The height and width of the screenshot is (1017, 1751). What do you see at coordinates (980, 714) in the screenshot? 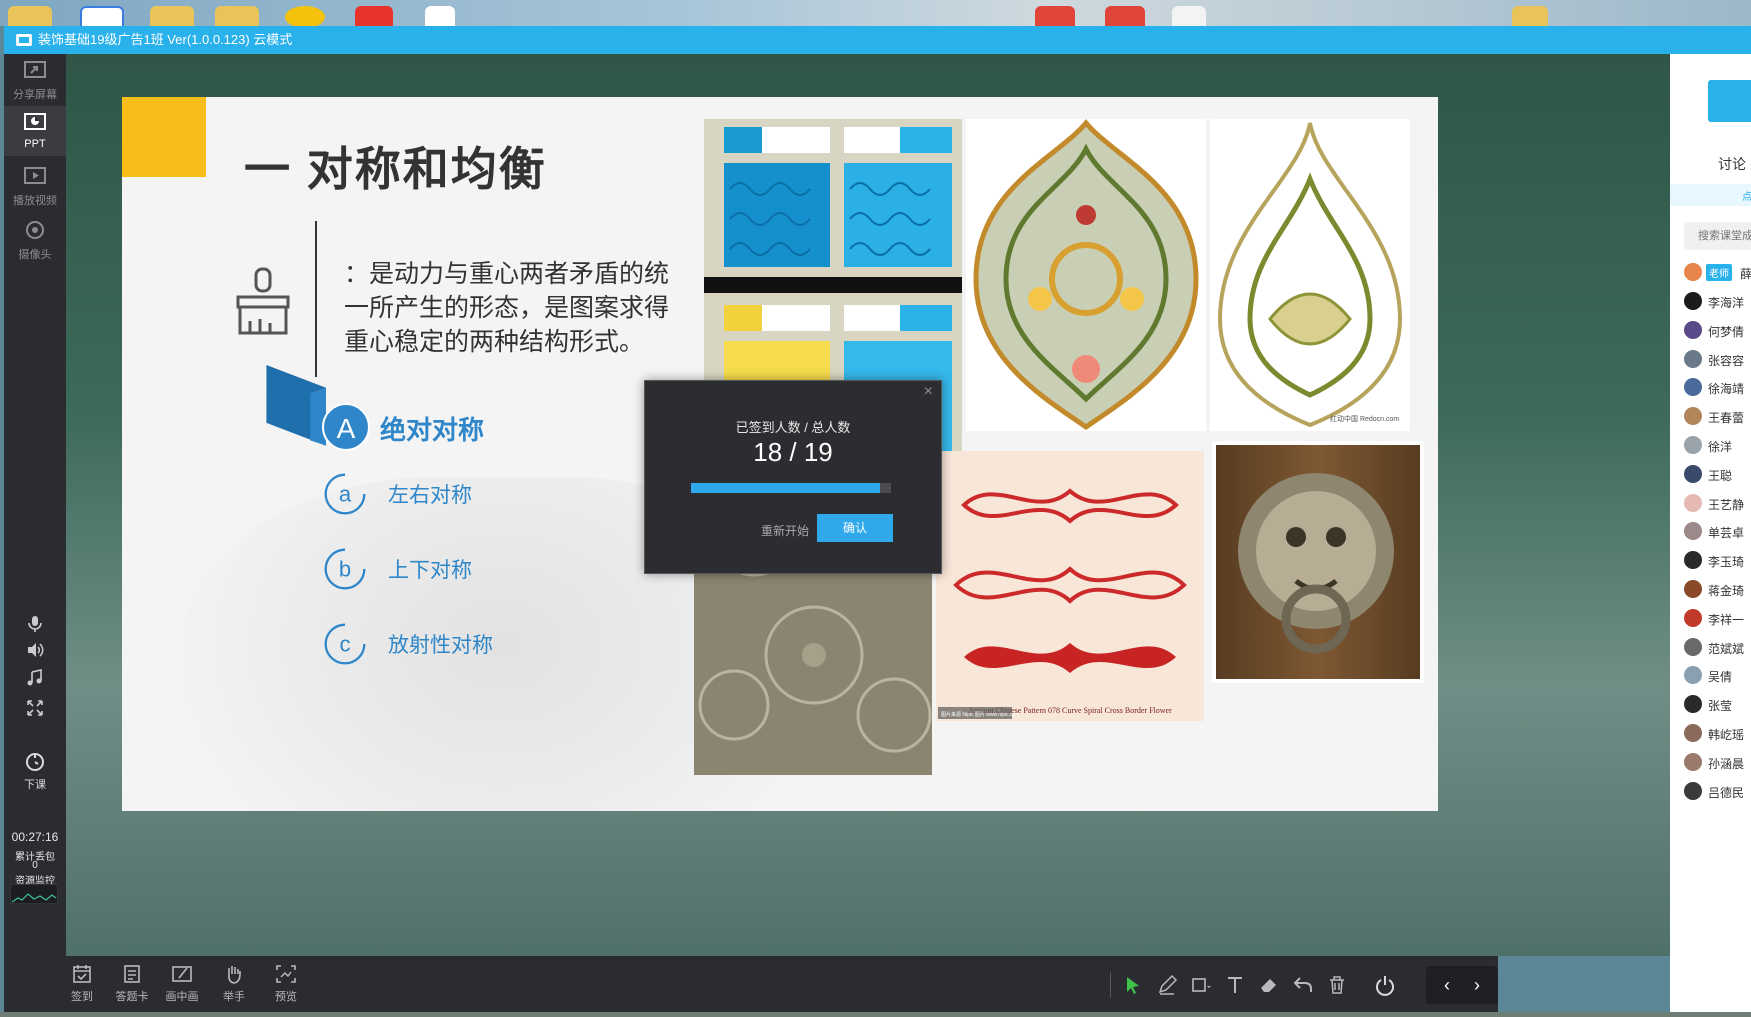
I see `image-watermark: 图片来源 Nipic 图片 www.nipic.com` at bounding box center [980, 714].